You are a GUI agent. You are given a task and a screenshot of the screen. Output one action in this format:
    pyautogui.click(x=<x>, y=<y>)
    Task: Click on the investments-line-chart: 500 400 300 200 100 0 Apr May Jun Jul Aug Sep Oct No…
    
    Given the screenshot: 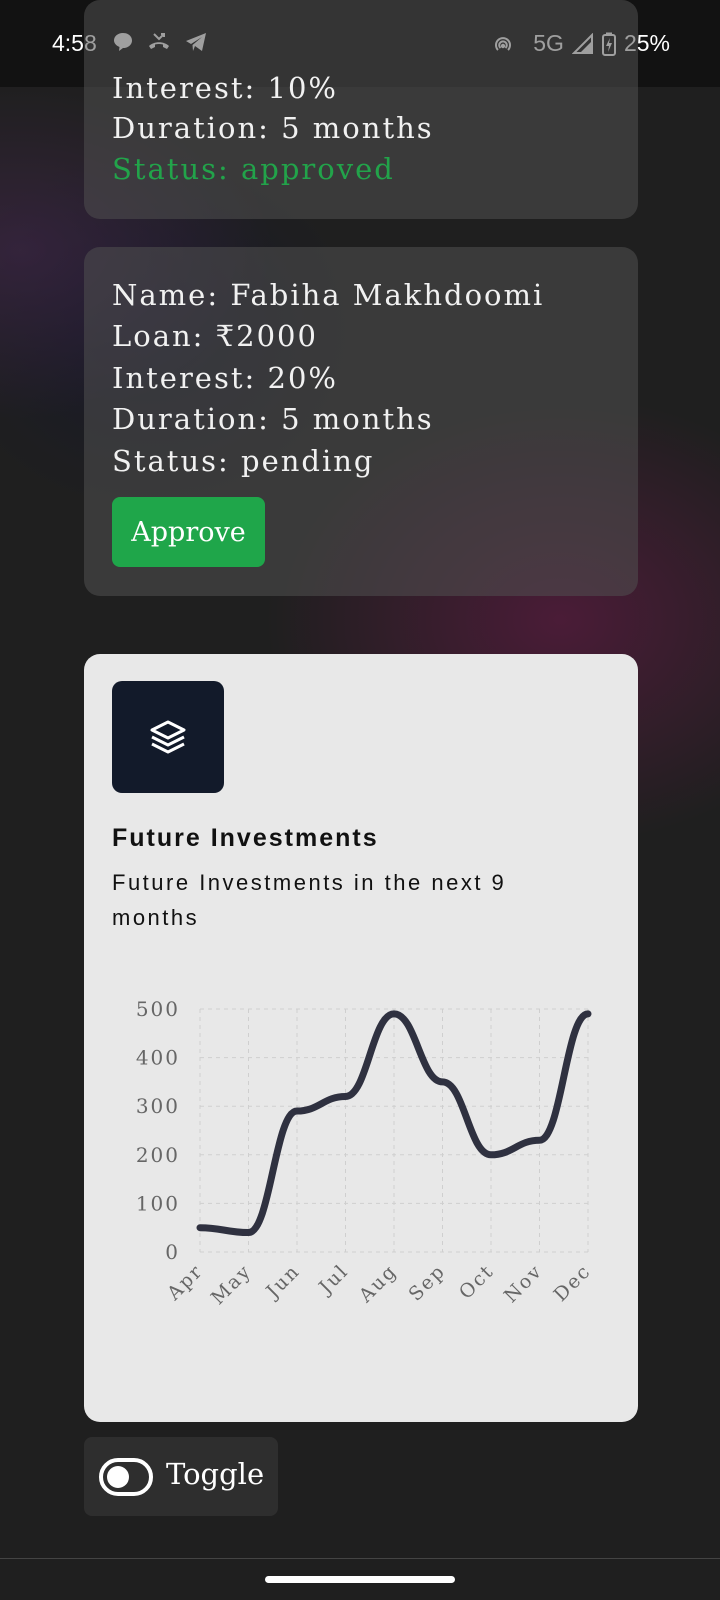 What is the action you would take?
    pyautogui.click(x=366, y=1153)
    